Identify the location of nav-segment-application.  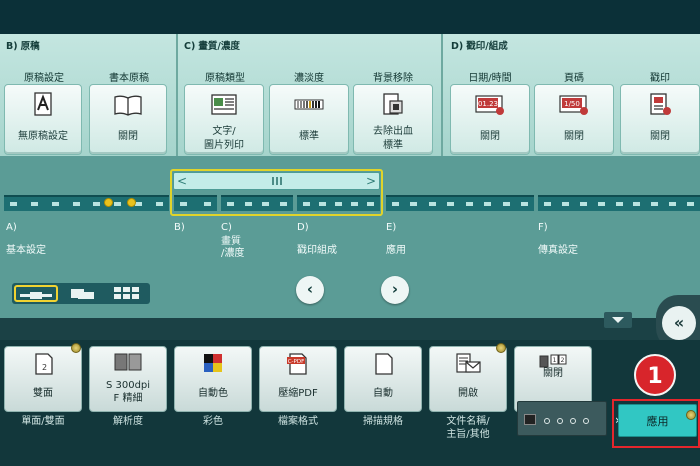
(460, 203).